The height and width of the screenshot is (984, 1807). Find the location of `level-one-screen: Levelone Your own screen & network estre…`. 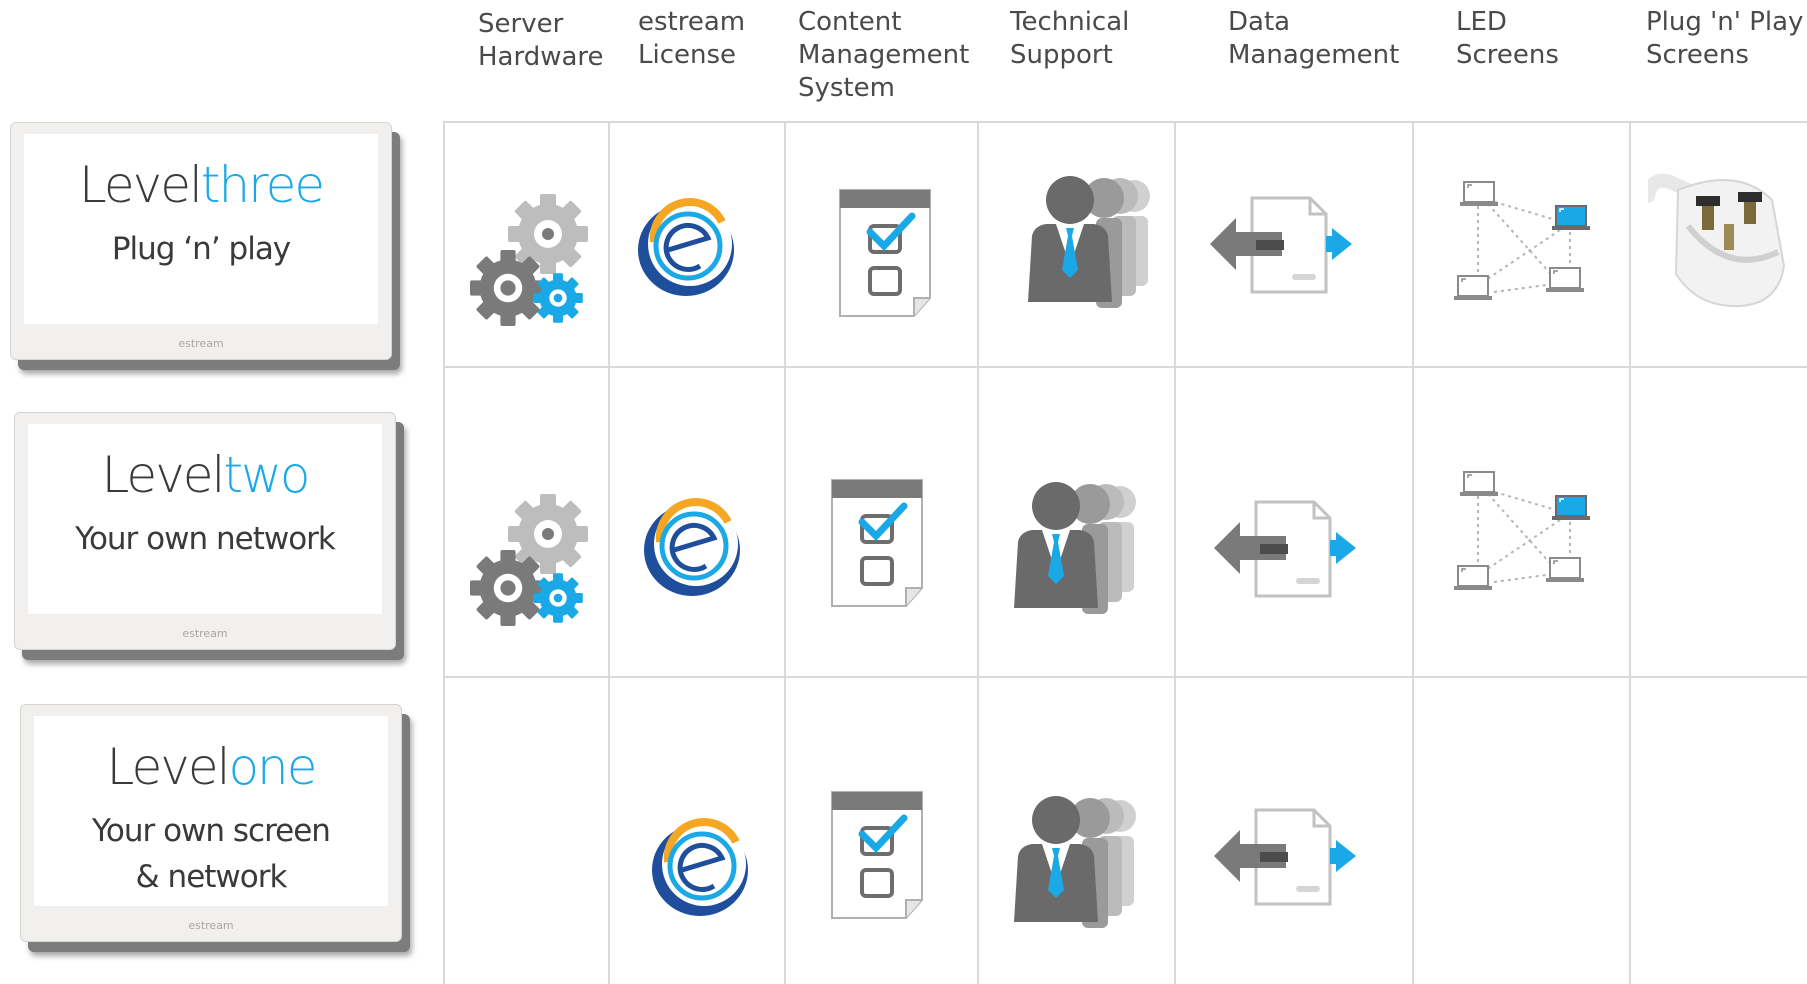

level-one-screen: Levelone Your own screen & network estre… is located at coordinates (211, 823).